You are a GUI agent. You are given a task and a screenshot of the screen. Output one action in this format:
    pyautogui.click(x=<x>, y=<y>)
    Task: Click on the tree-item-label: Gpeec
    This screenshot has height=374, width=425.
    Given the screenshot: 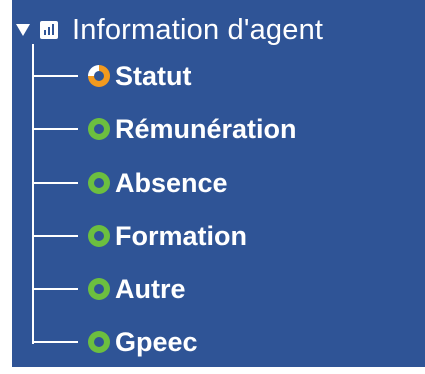 What is the action you would take?
    pyautogui.click(x=156, y=341)
    